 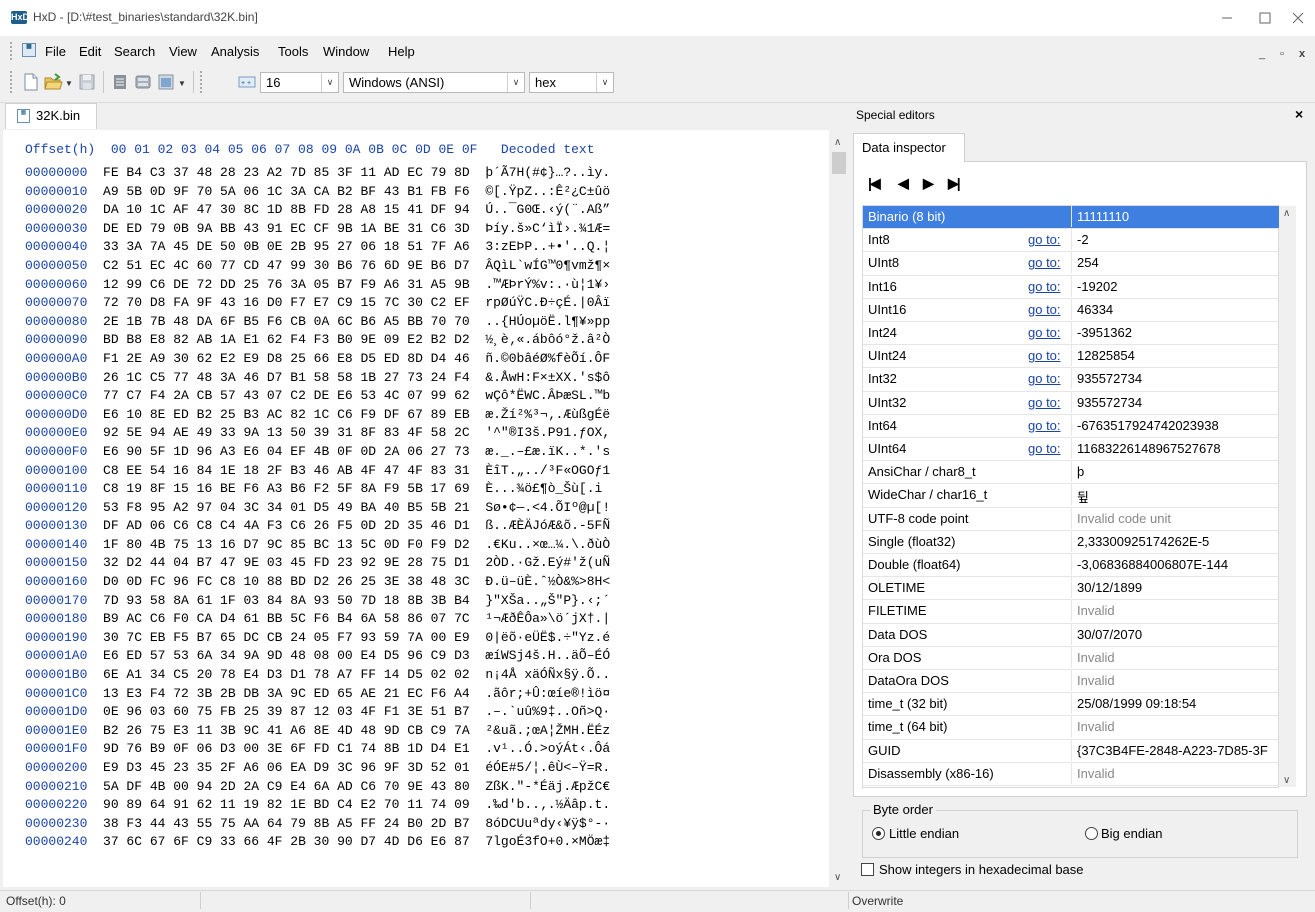 What do you see at coordinates (547, 767) in the screenshot?
I see `row-decoded-text: éÓE#5/¦.êÙ<–Ÿ=R.` at bounding box center [547, 767].